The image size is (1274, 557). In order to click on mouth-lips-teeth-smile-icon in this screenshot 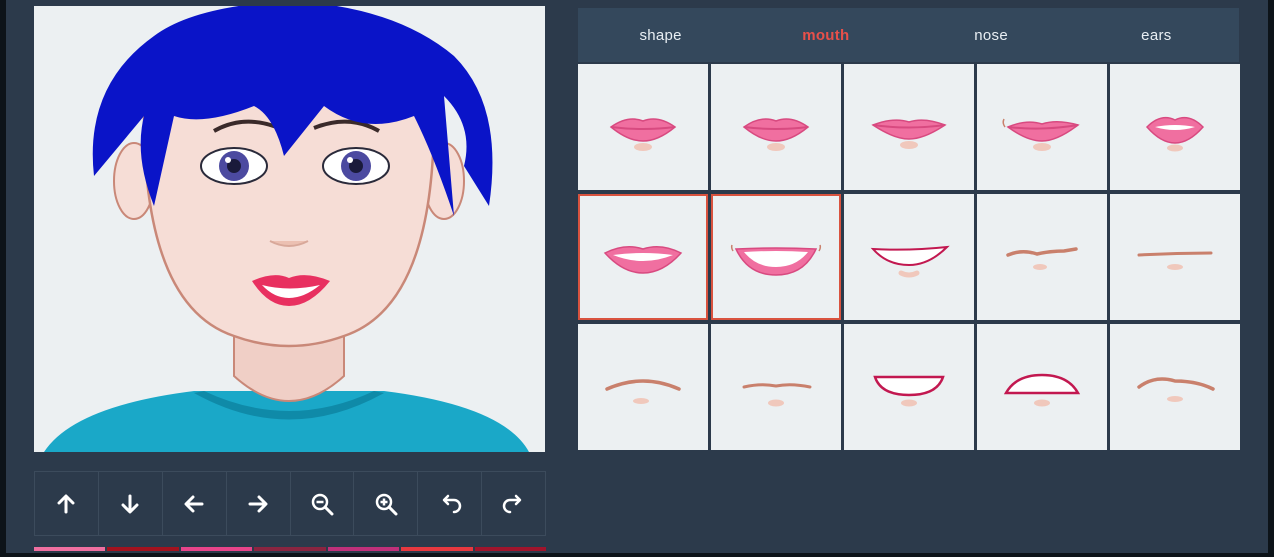, I will do `click(776, 260)`.